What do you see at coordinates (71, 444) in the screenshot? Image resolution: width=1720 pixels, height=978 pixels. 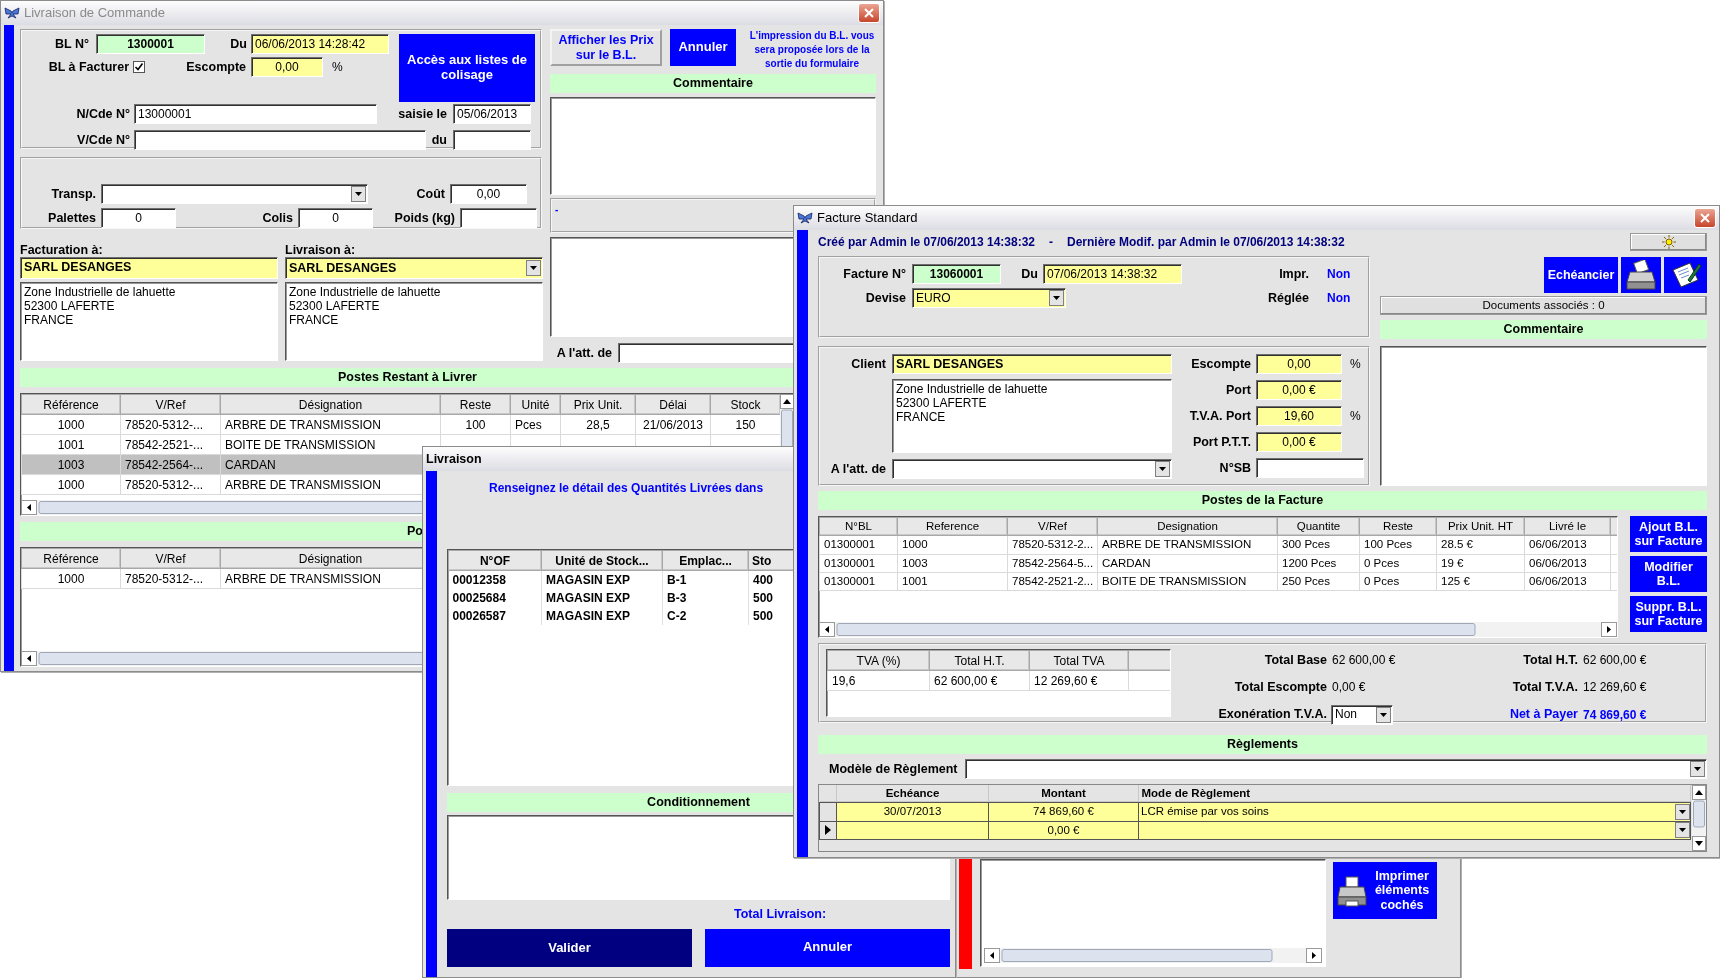 I see `table-cell: 1001` at bounding box center [71, 444].